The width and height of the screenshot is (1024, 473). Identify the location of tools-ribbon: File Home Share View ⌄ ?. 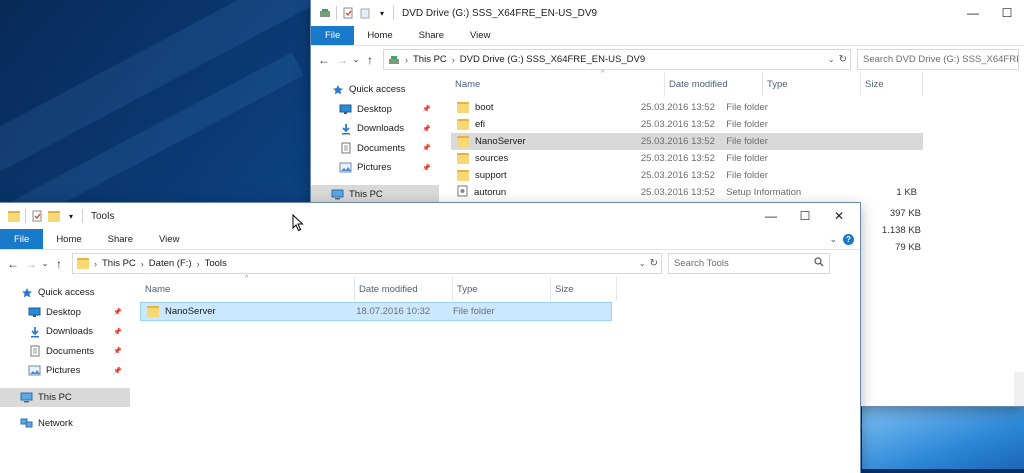
(430, 239).